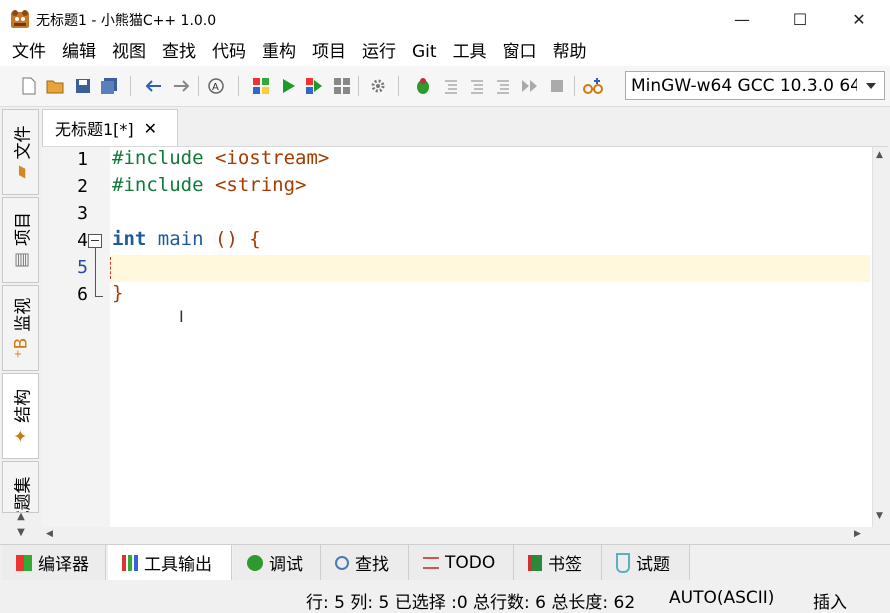  Describe the element at coordinates (530, 86) in the screenshot. I see `continue-icon` at that location.